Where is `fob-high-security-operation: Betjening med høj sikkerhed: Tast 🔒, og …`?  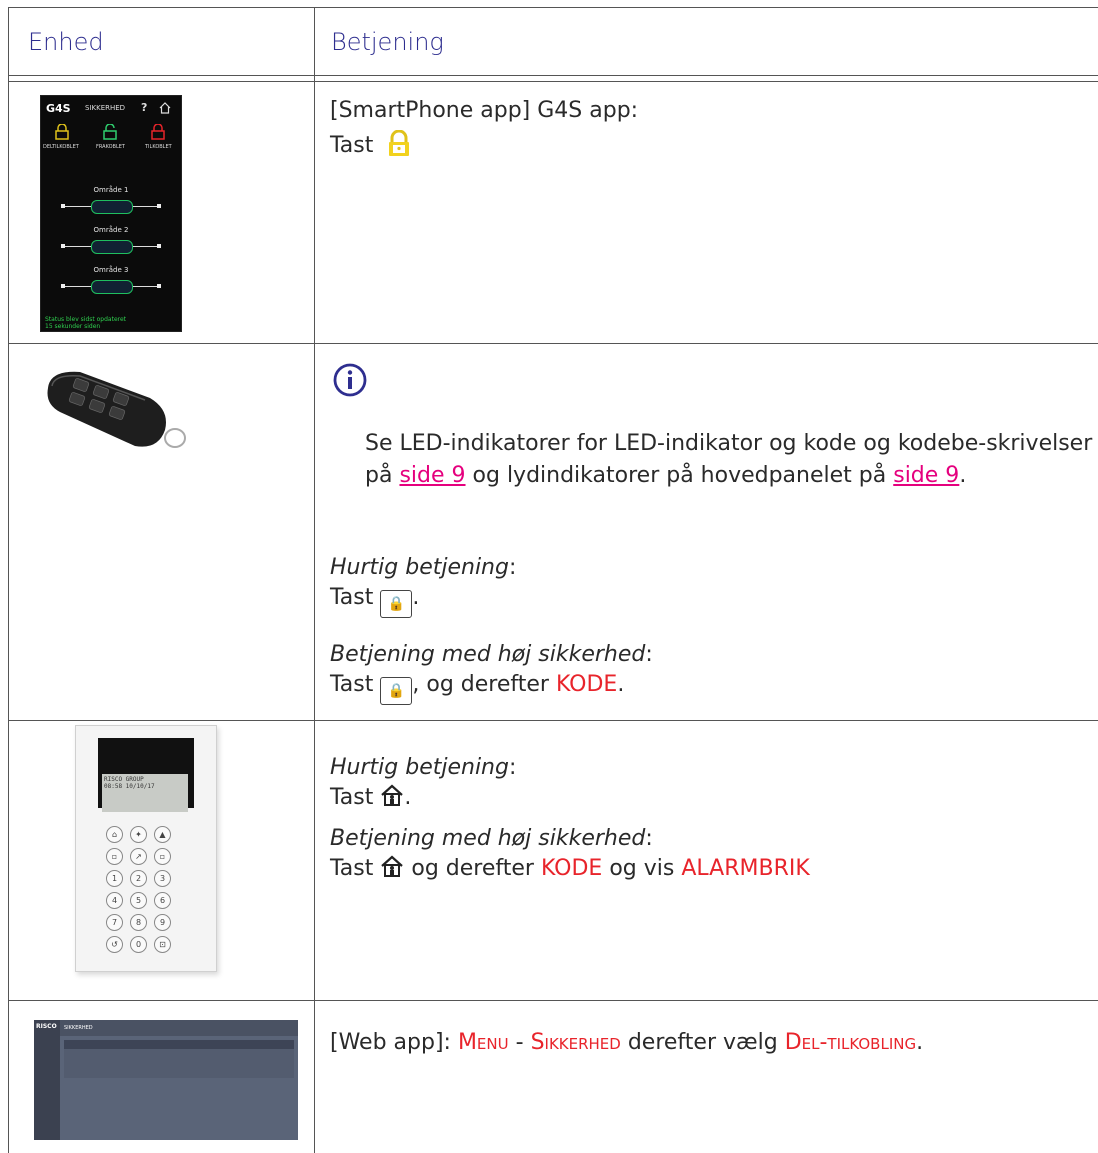 fob-high-security-operation: Betjening med høj sikkerhed: Tast 🔒, og … is located at coordinates (712, 672).